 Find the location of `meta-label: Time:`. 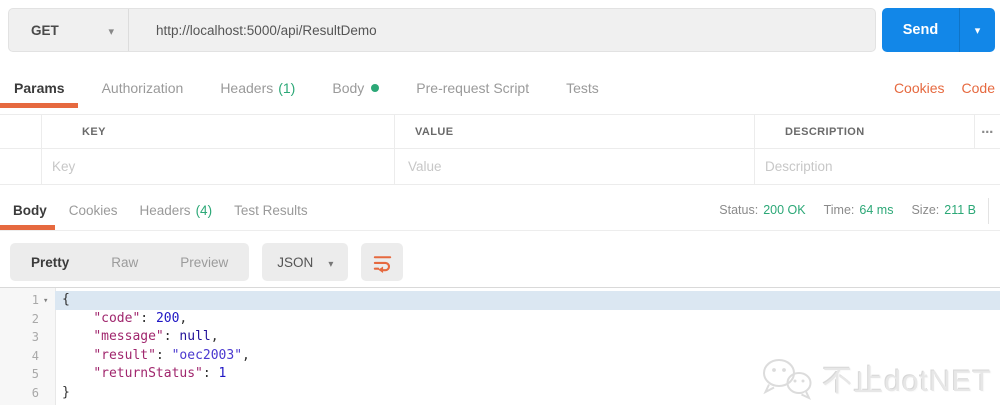

meta-label: Time: is located at coordinates (839, 210).